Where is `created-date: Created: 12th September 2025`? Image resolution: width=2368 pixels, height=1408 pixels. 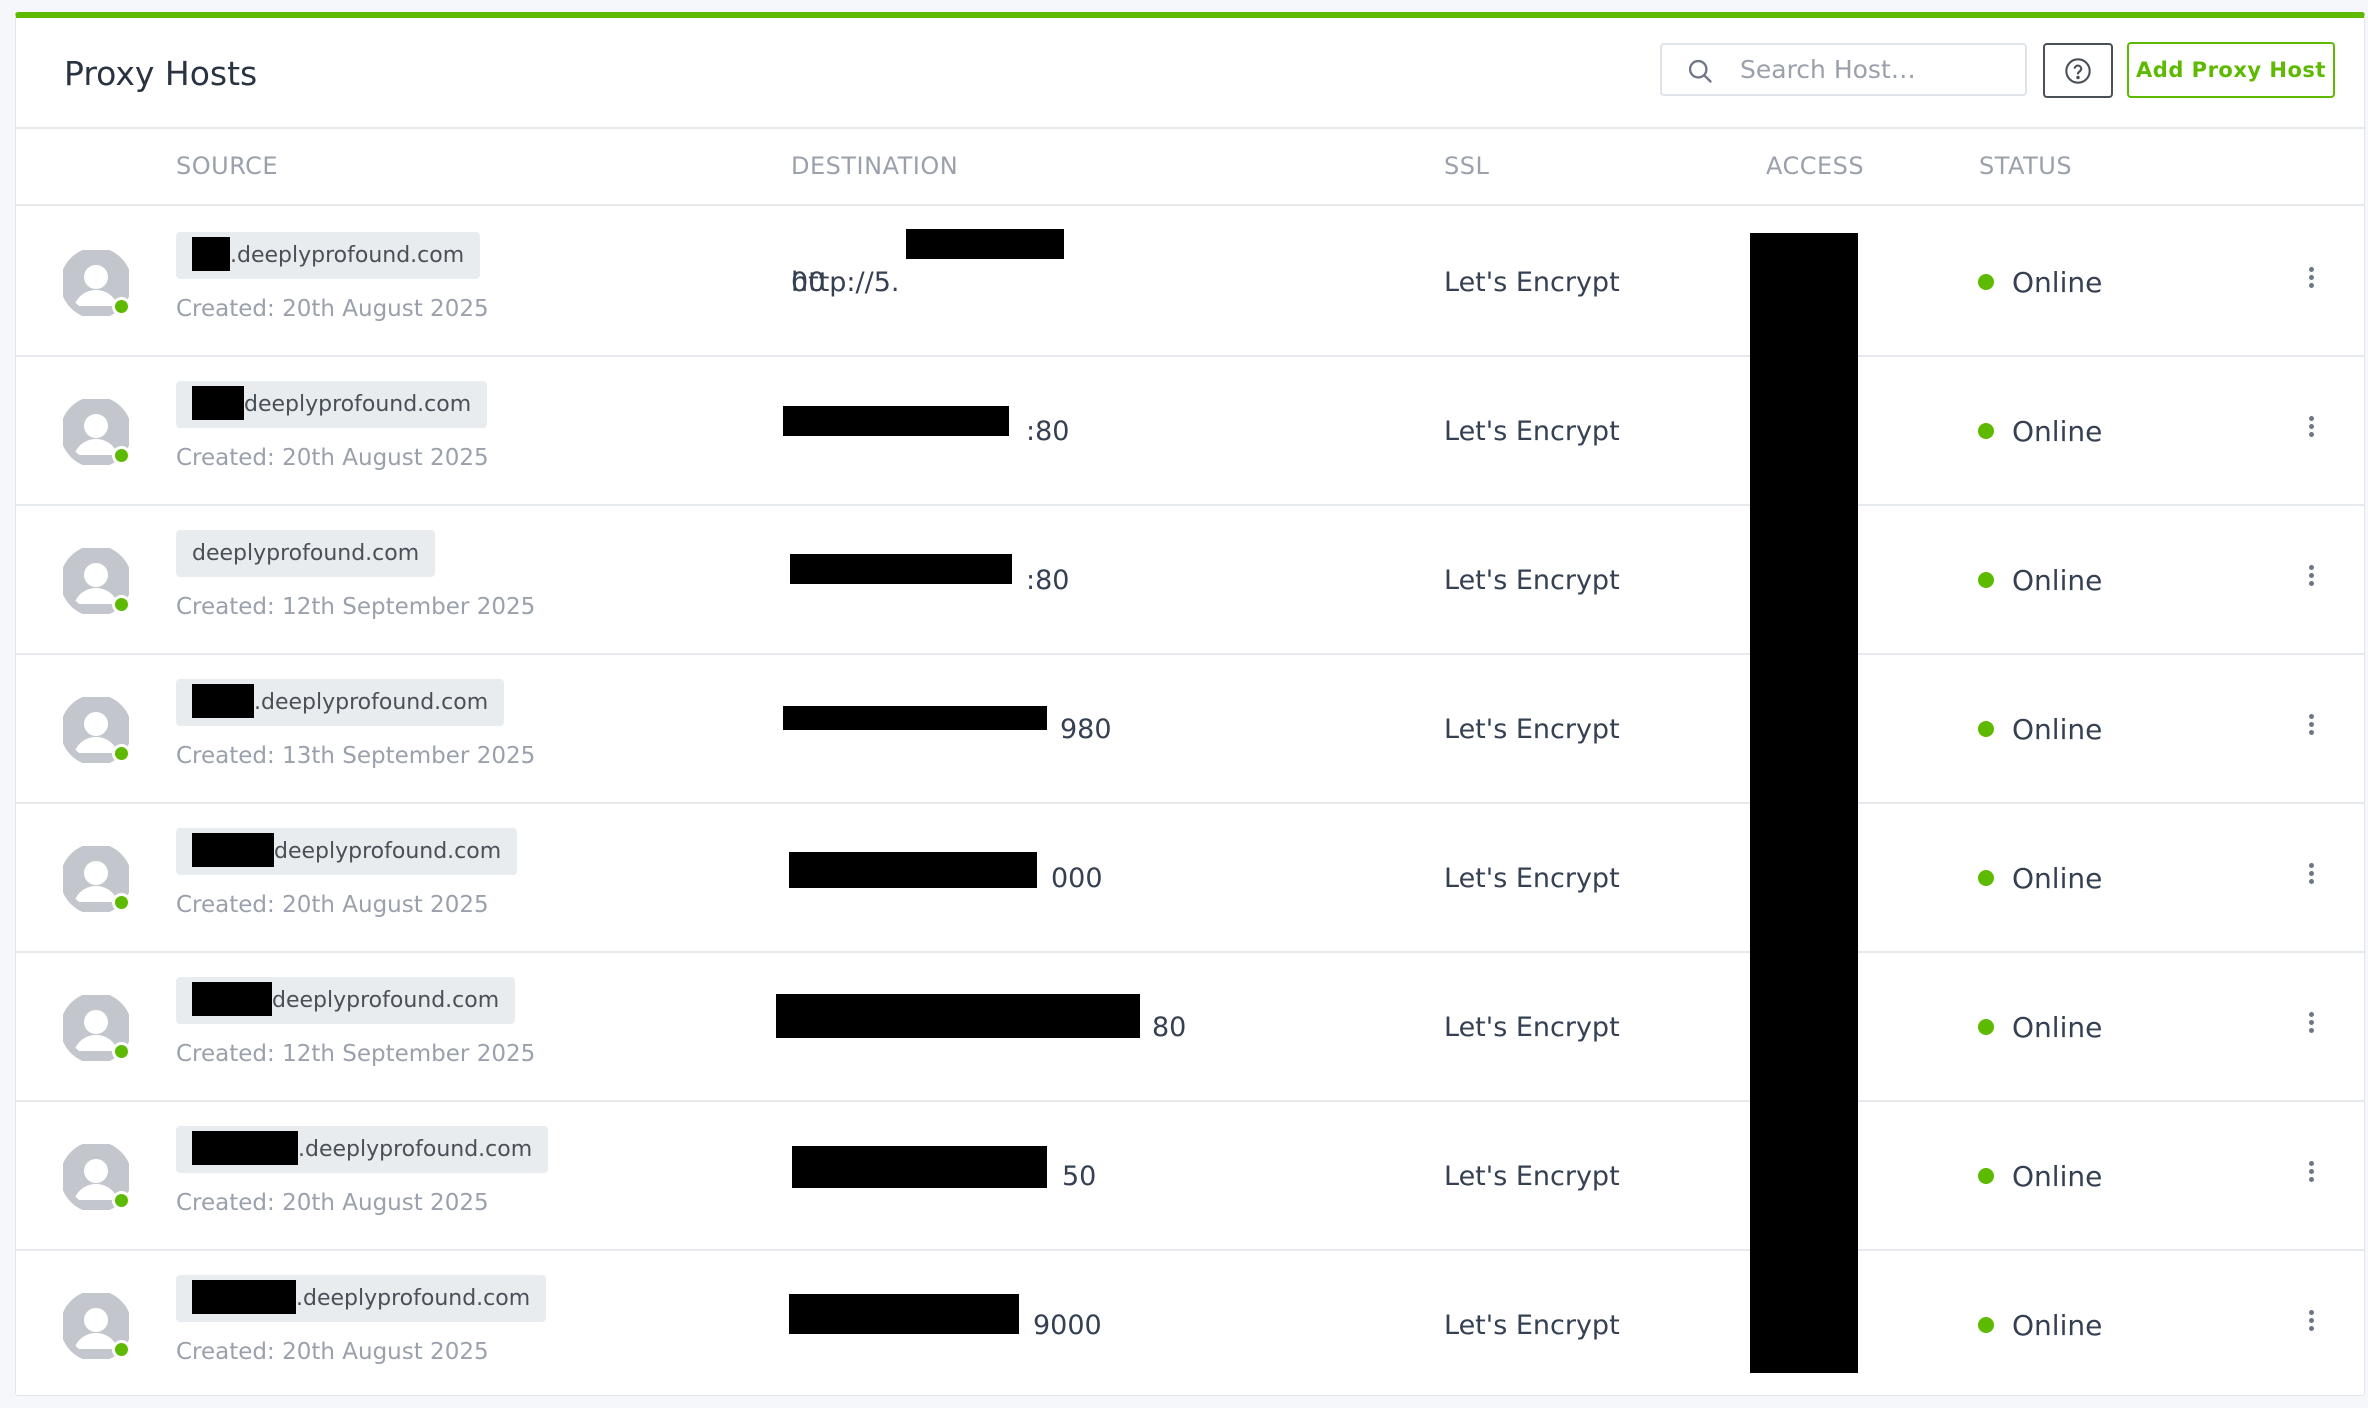 created-date: Created: 12th September 2025 is located at coordinates (356, 607).